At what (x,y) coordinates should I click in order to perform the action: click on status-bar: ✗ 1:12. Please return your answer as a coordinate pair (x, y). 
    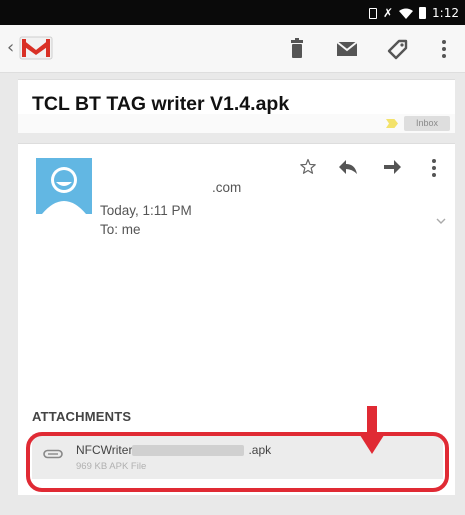
    Looking at the image, I should click on (232, 12).